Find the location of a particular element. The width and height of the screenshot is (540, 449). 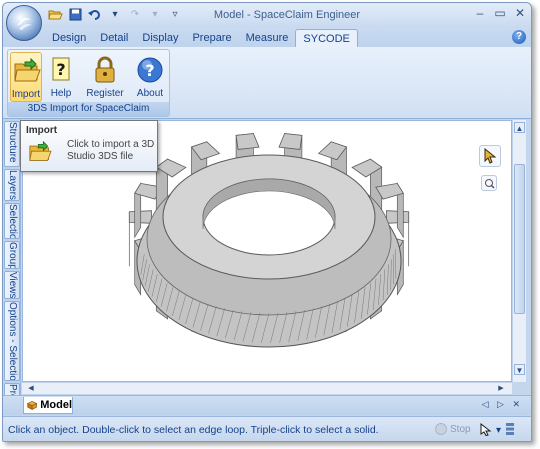

padlock-icon is located at coordinates (105, 70).